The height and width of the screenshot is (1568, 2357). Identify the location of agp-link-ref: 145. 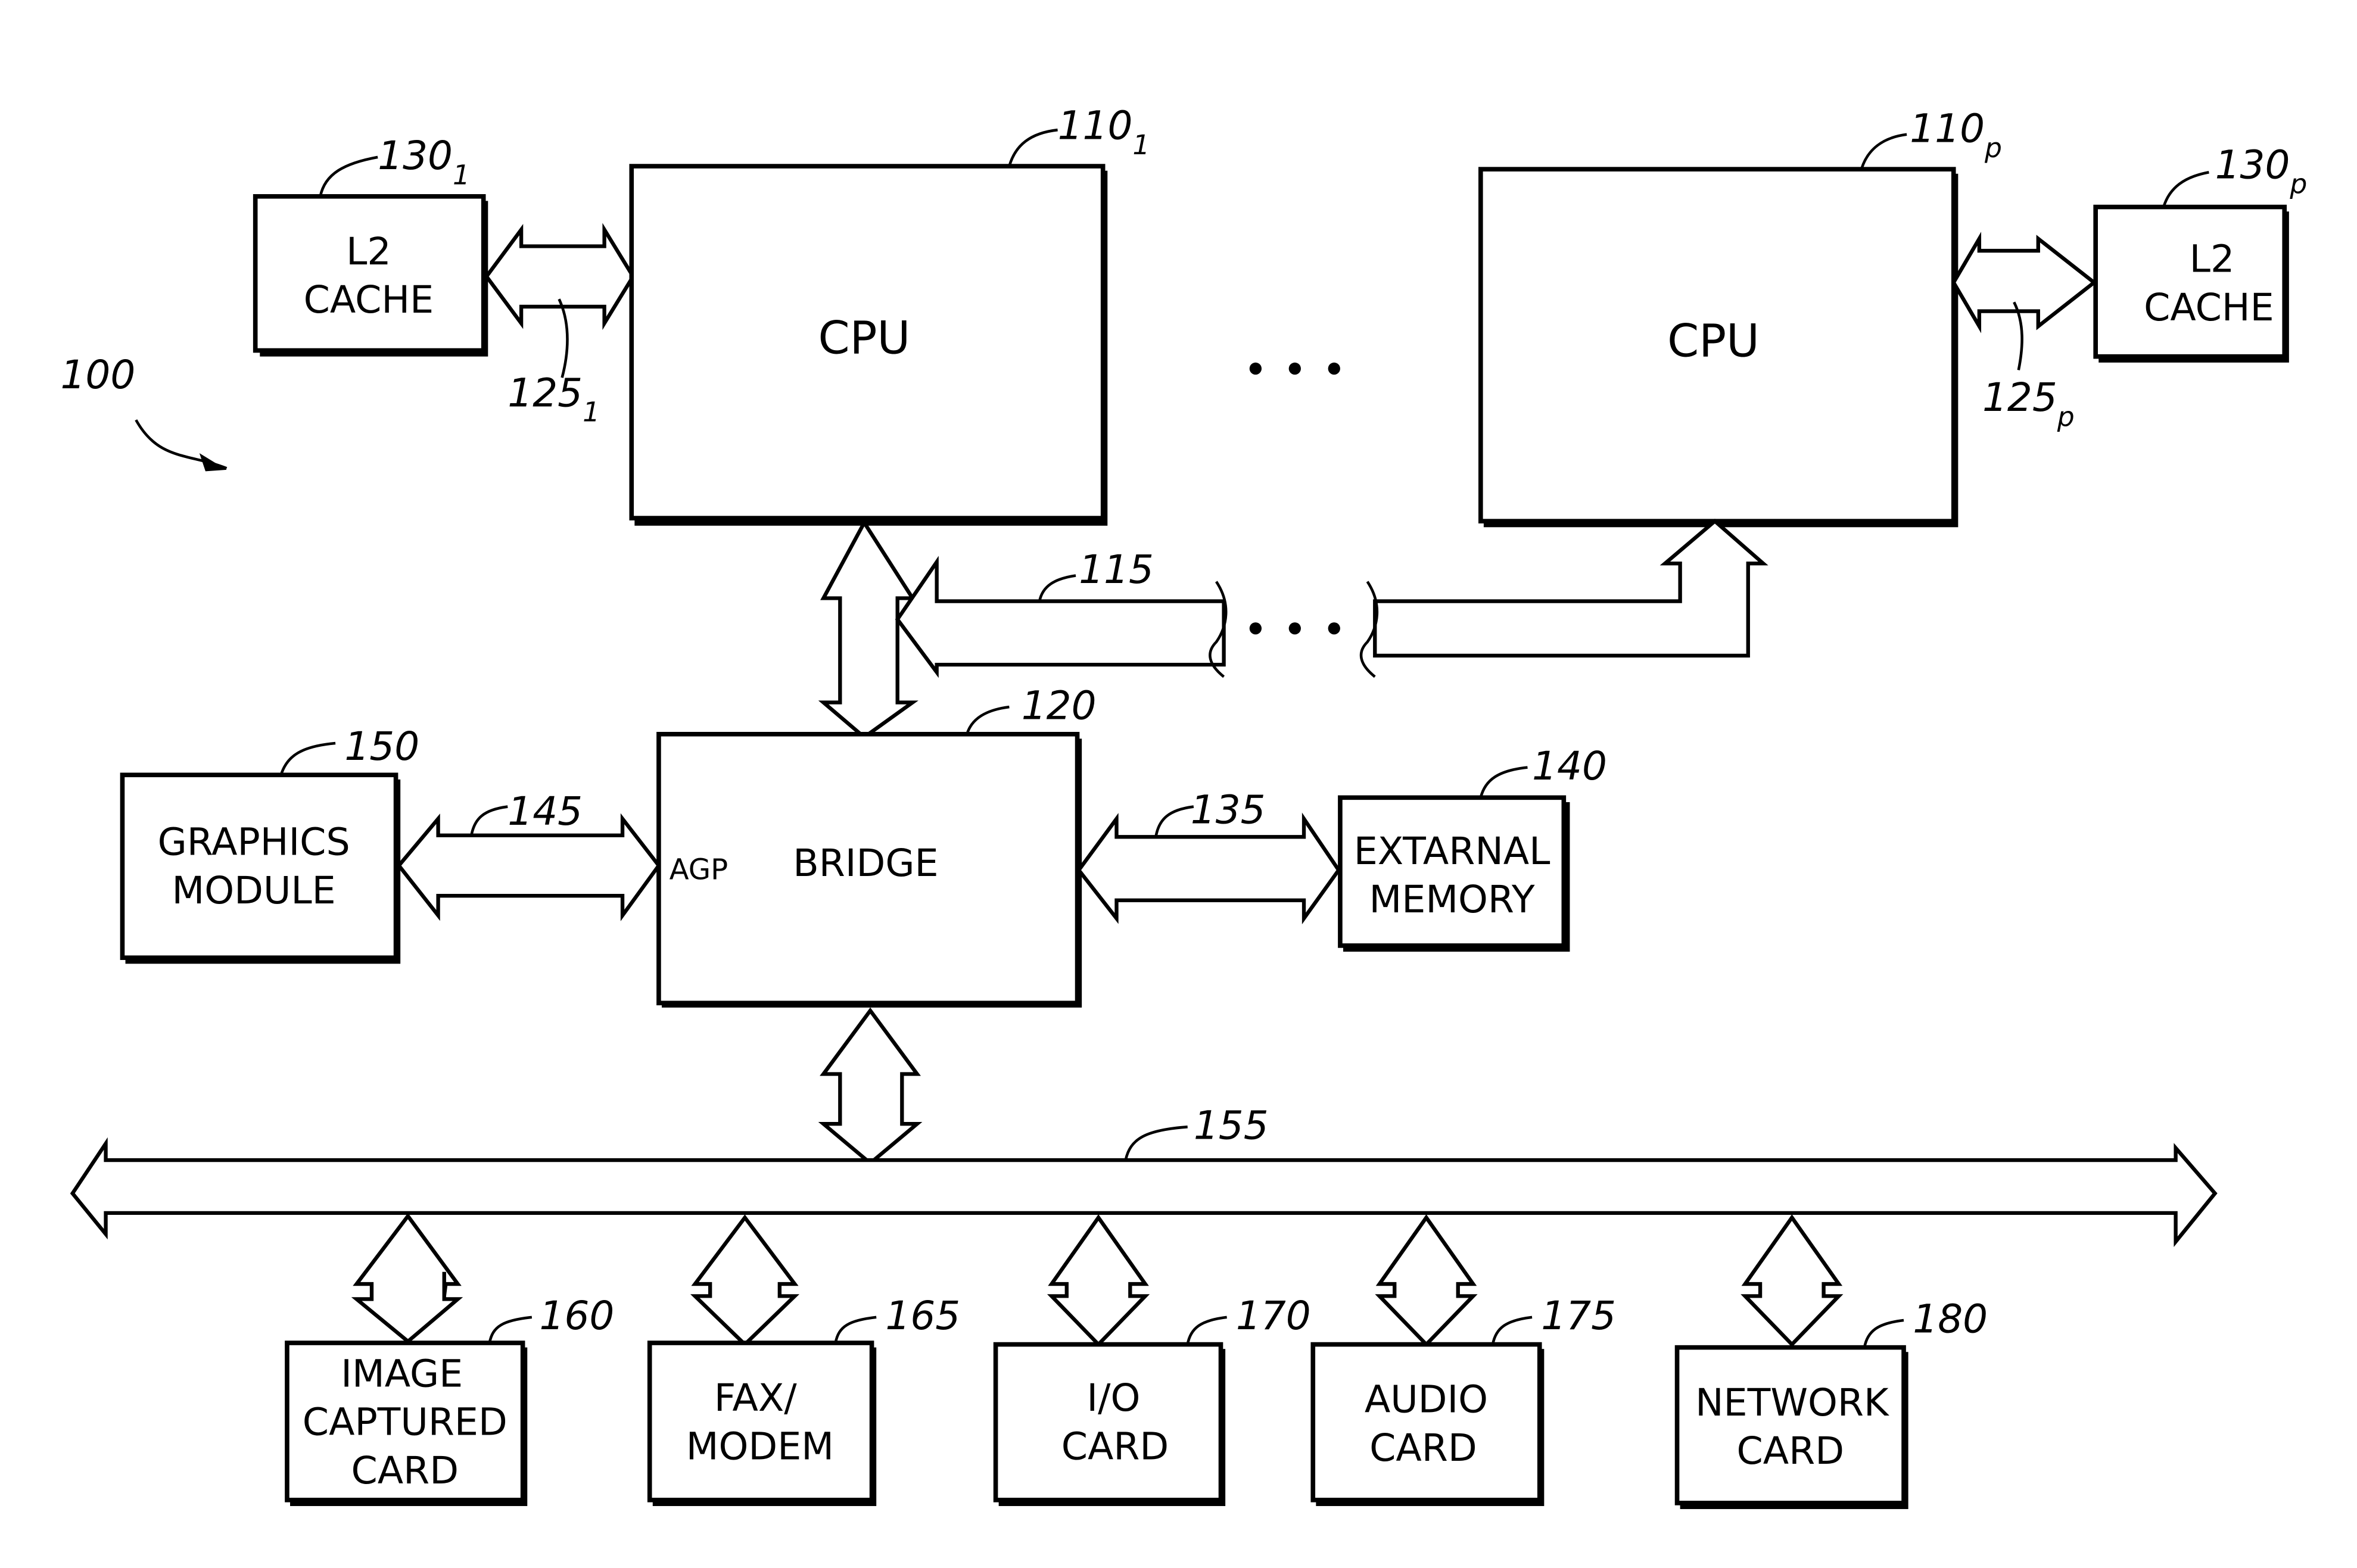
(545, 811).